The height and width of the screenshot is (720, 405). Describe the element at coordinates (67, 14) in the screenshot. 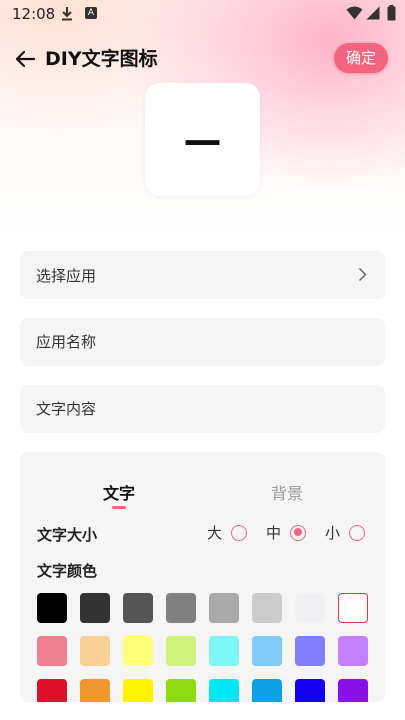

I see `download-icon` at that location.